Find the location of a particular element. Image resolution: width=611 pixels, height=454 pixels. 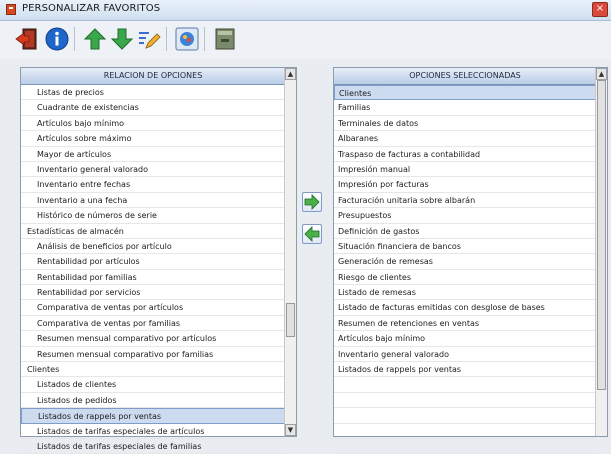

remove-option-button is located at coordinates (312, 234).